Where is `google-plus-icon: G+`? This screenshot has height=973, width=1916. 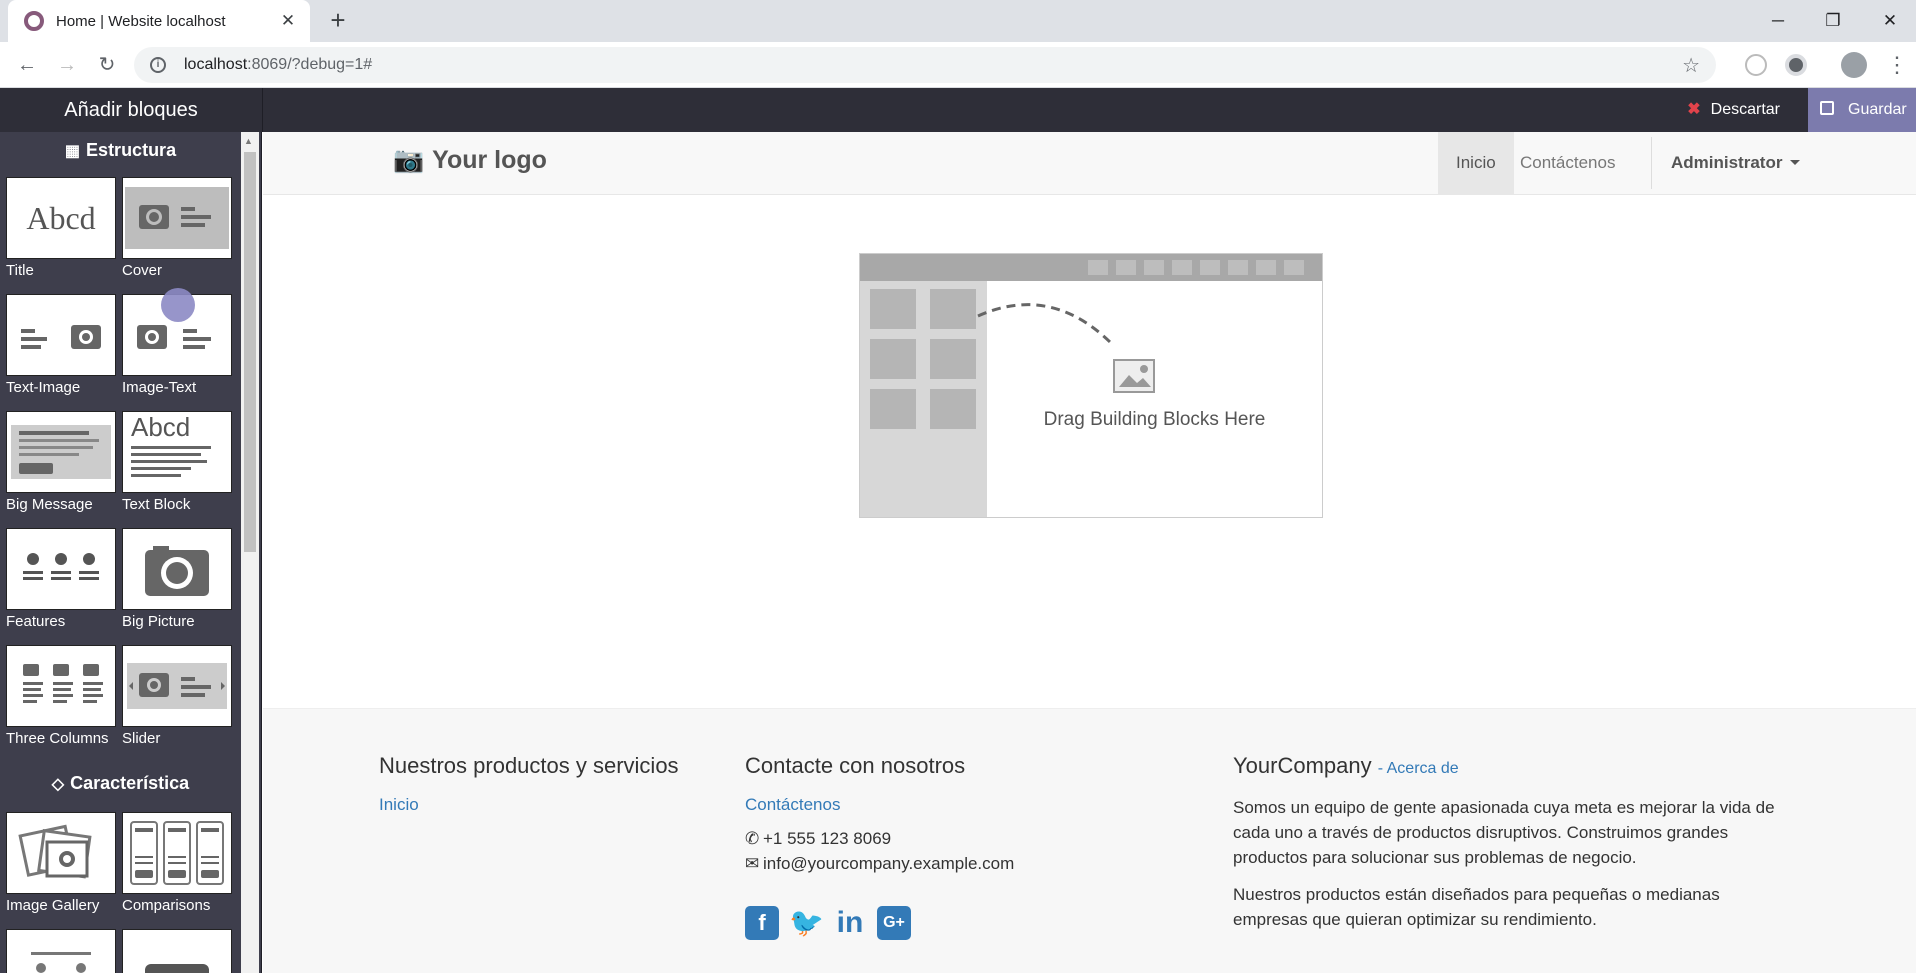
google-plus-icon: G+ is located at coordinates (894, 923).